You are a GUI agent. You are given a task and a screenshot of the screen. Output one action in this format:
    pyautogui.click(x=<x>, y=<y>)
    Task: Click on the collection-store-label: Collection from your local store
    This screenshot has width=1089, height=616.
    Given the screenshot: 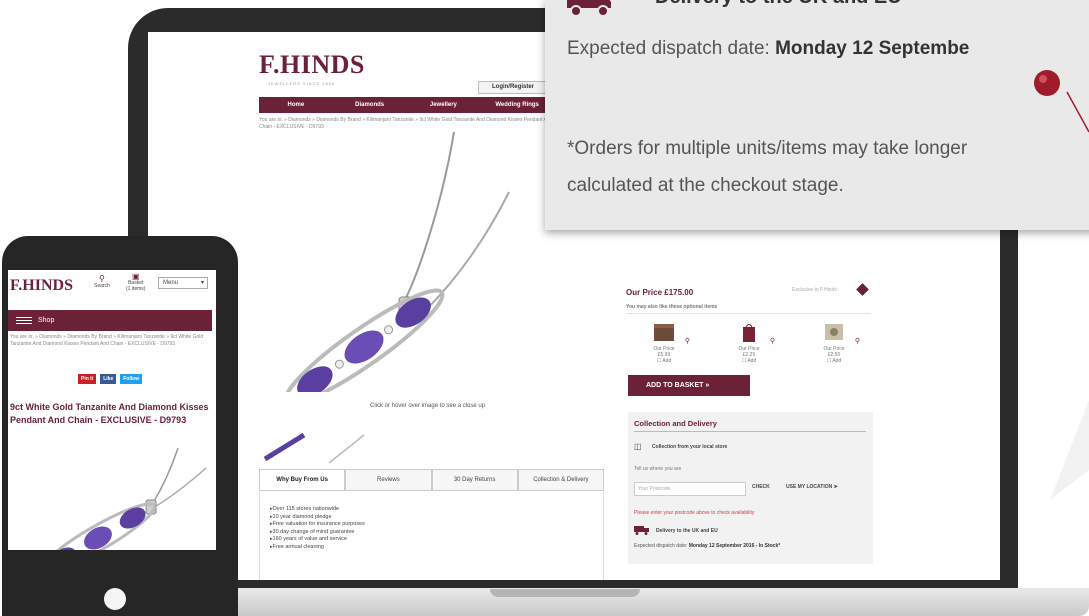 What is the action you would take?
    pyautogui.click(x=690, y=447)
    